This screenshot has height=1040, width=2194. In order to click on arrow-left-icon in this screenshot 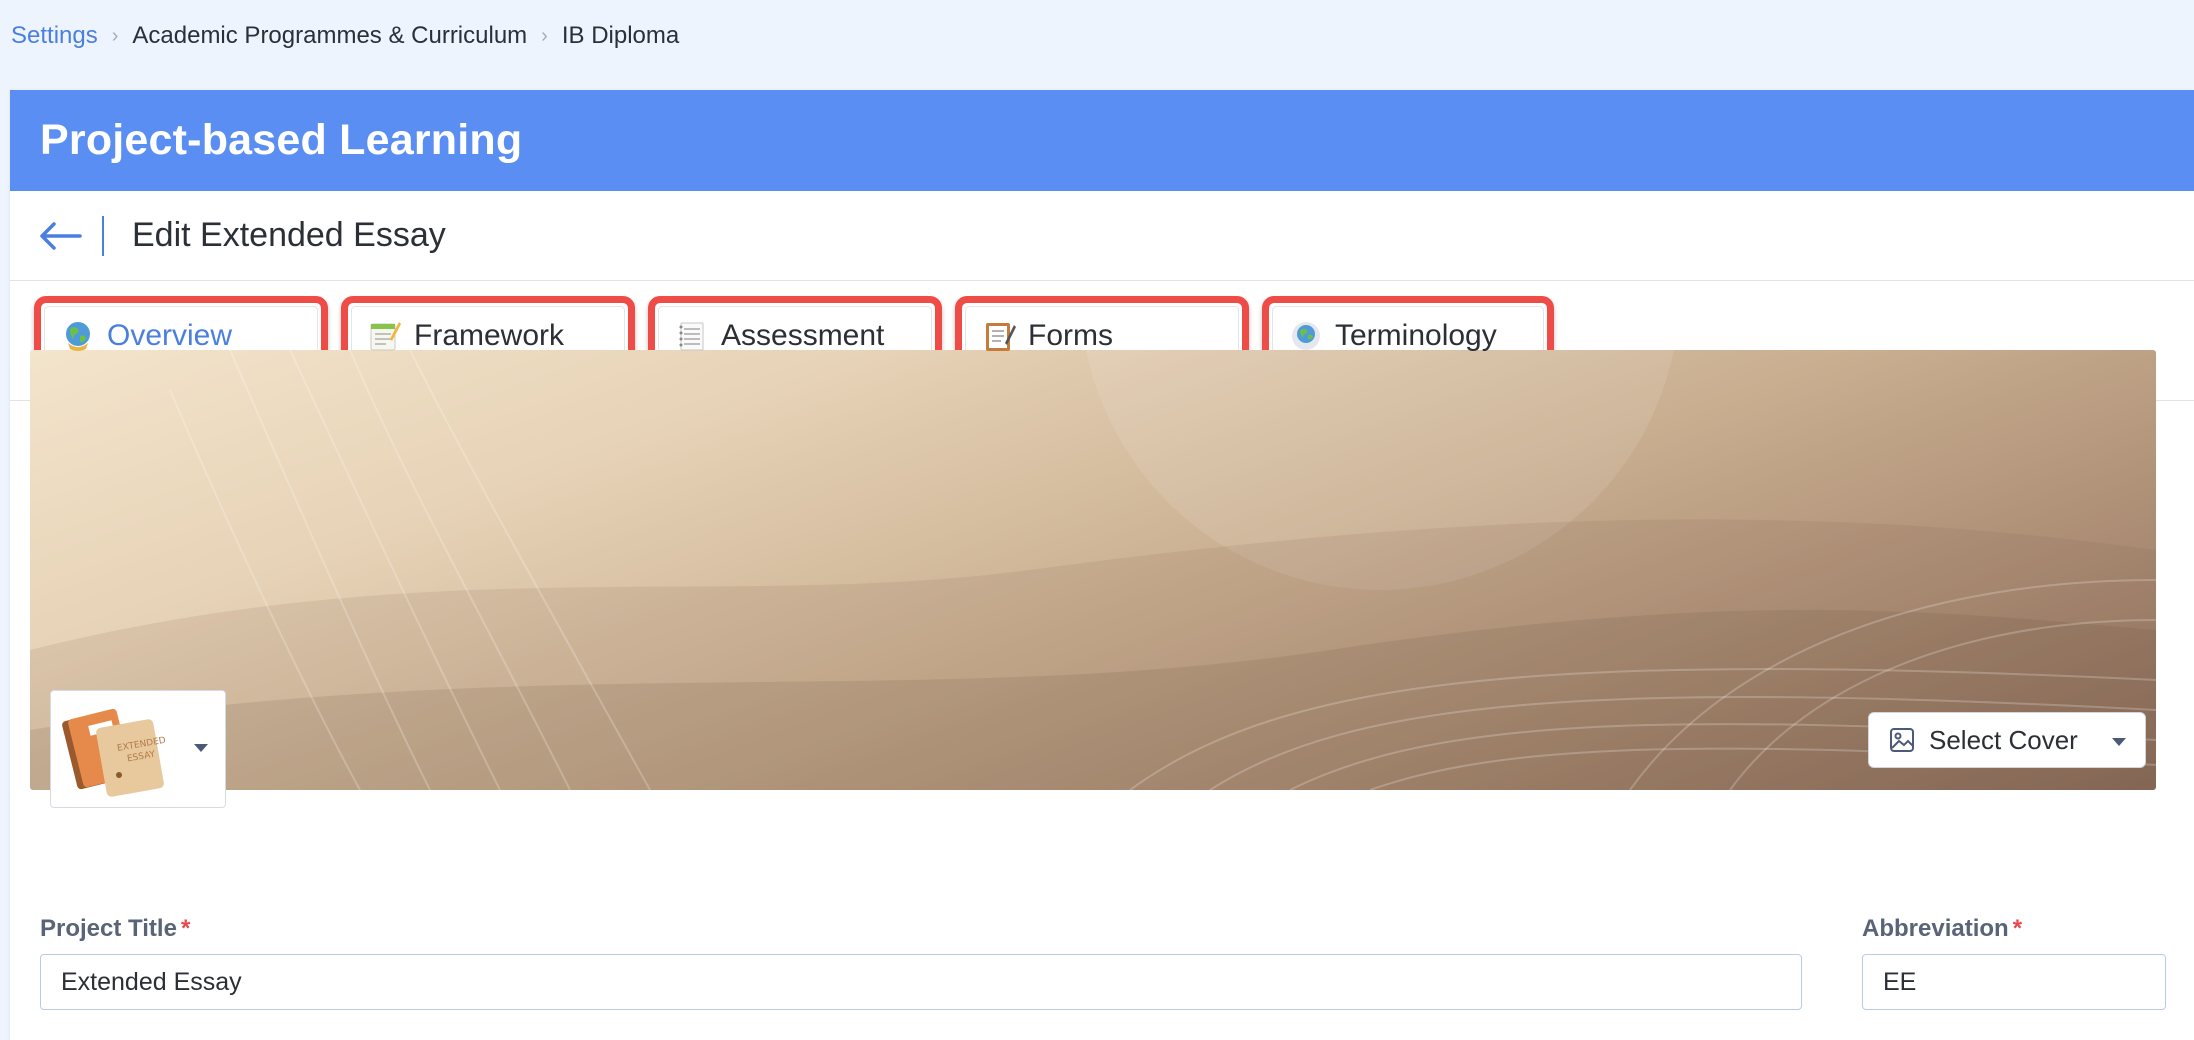, I will do `click(61, 235)`.